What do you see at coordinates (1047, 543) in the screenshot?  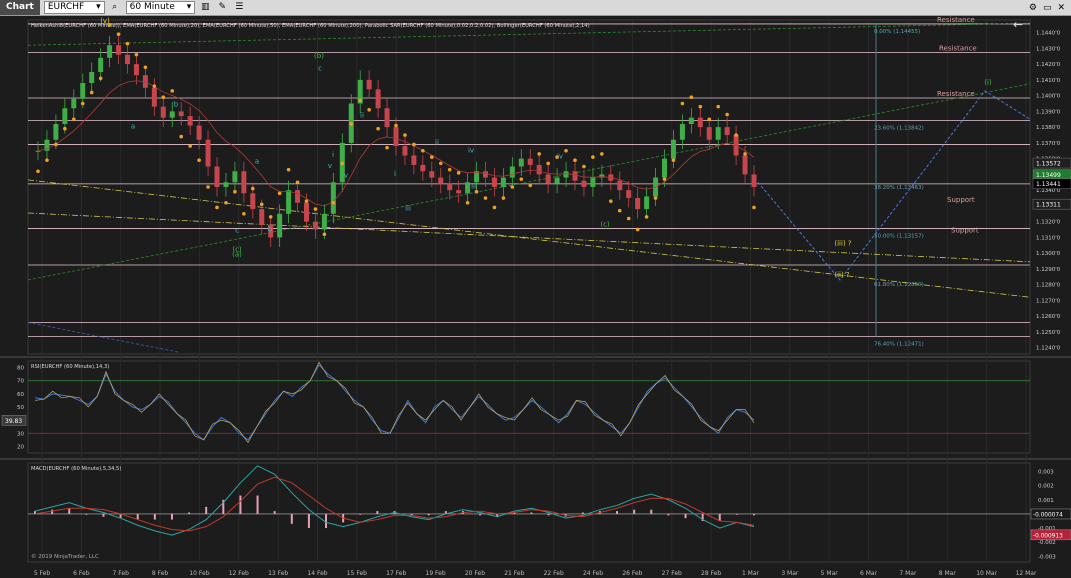 I see `macd-y-tick: -0.002` at bounding box center [1047, 543].